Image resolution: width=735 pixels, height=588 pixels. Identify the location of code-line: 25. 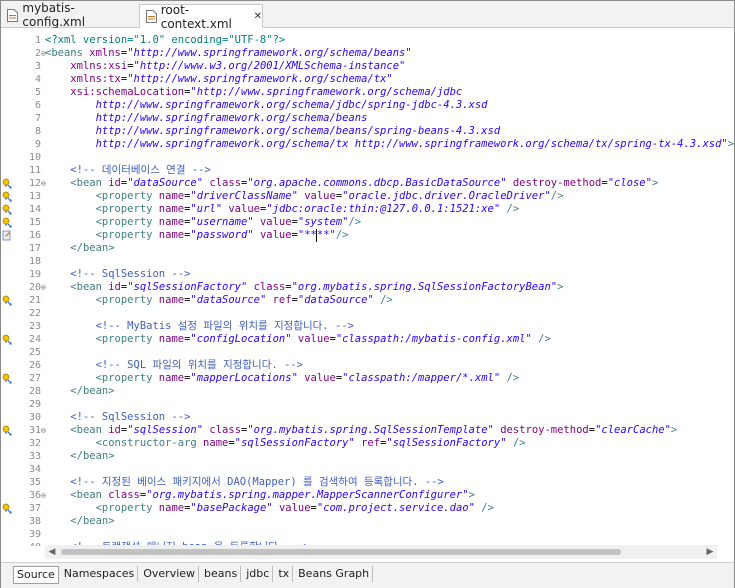
(367, 352).